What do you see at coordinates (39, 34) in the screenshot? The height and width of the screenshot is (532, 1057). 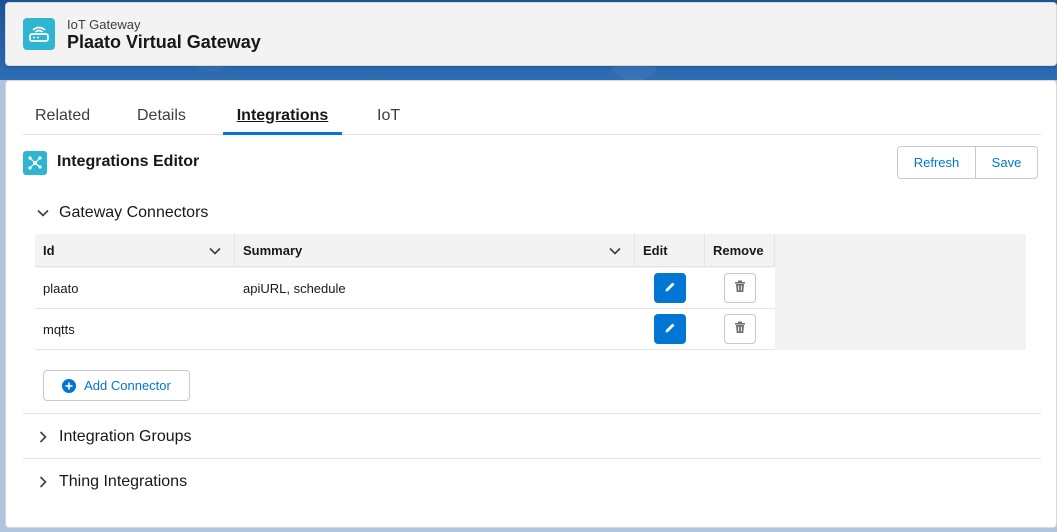 I see `router-icon` at bounding box center [39, 34].